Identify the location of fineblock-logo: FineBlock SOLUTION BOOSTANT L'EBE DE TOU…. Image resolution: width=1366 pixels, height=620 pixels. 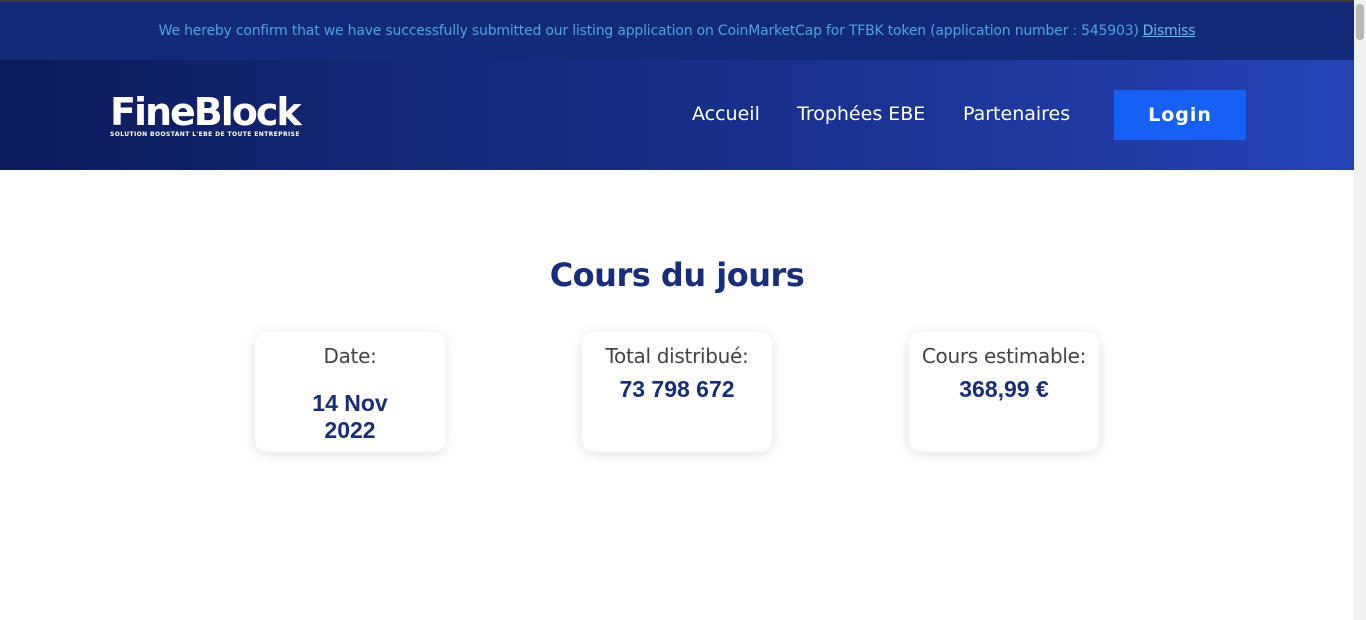
(210, 117).